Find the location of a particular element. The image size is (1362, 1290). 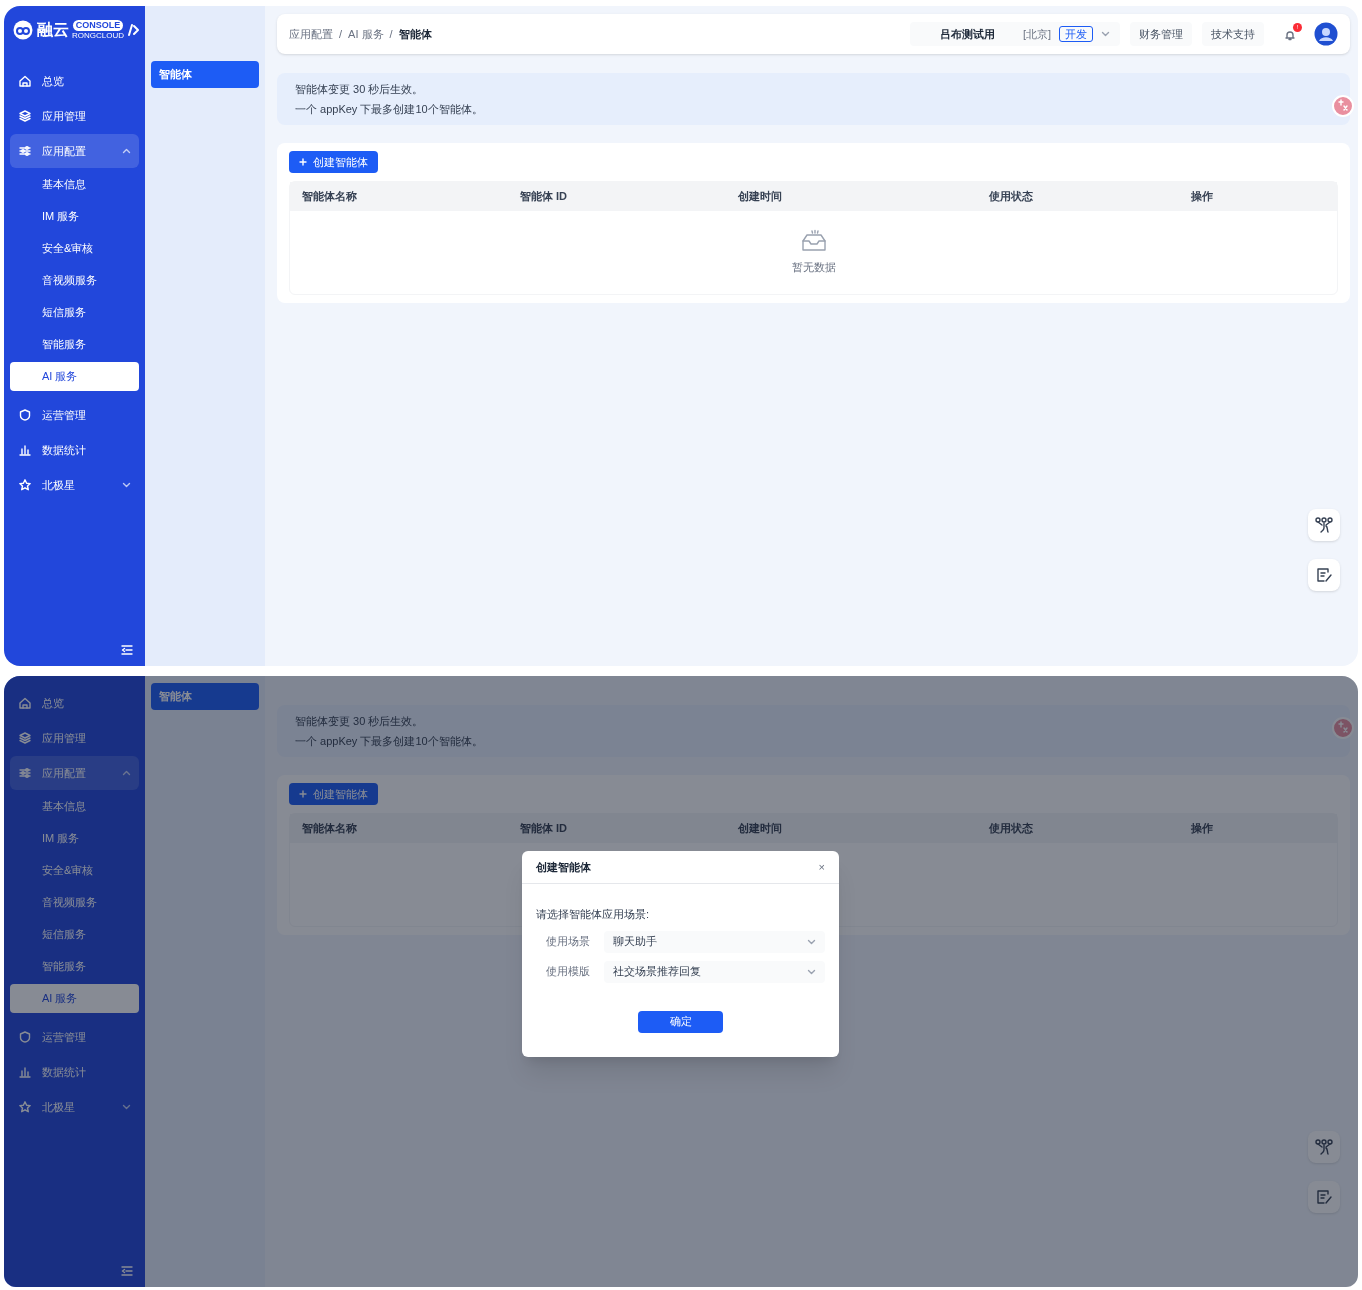

select-field: 社交场景推荐回复 is located at coordinates (714, 971).